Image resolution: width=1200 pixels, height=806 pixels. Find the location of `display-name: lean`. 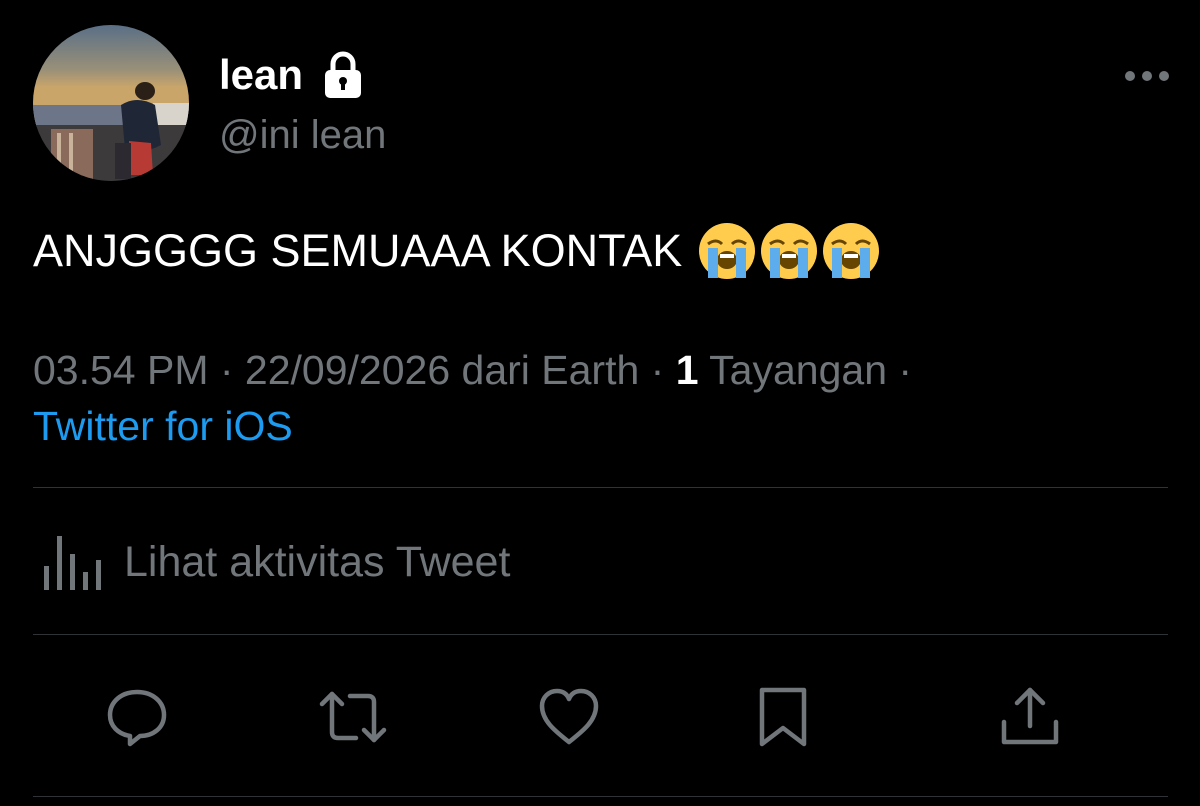

display-name: lean is located at coordinates (292, 75).